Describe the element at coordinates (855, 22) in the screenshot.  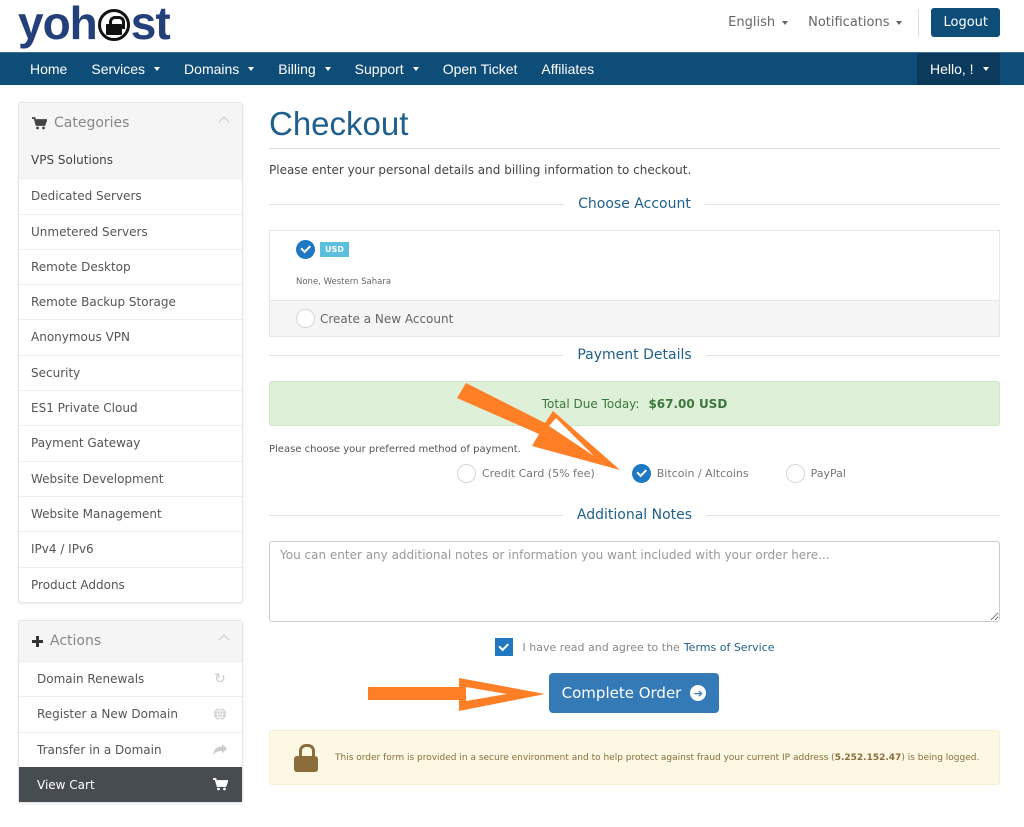
I see `notifications-dropdown: Notifications` at that location.